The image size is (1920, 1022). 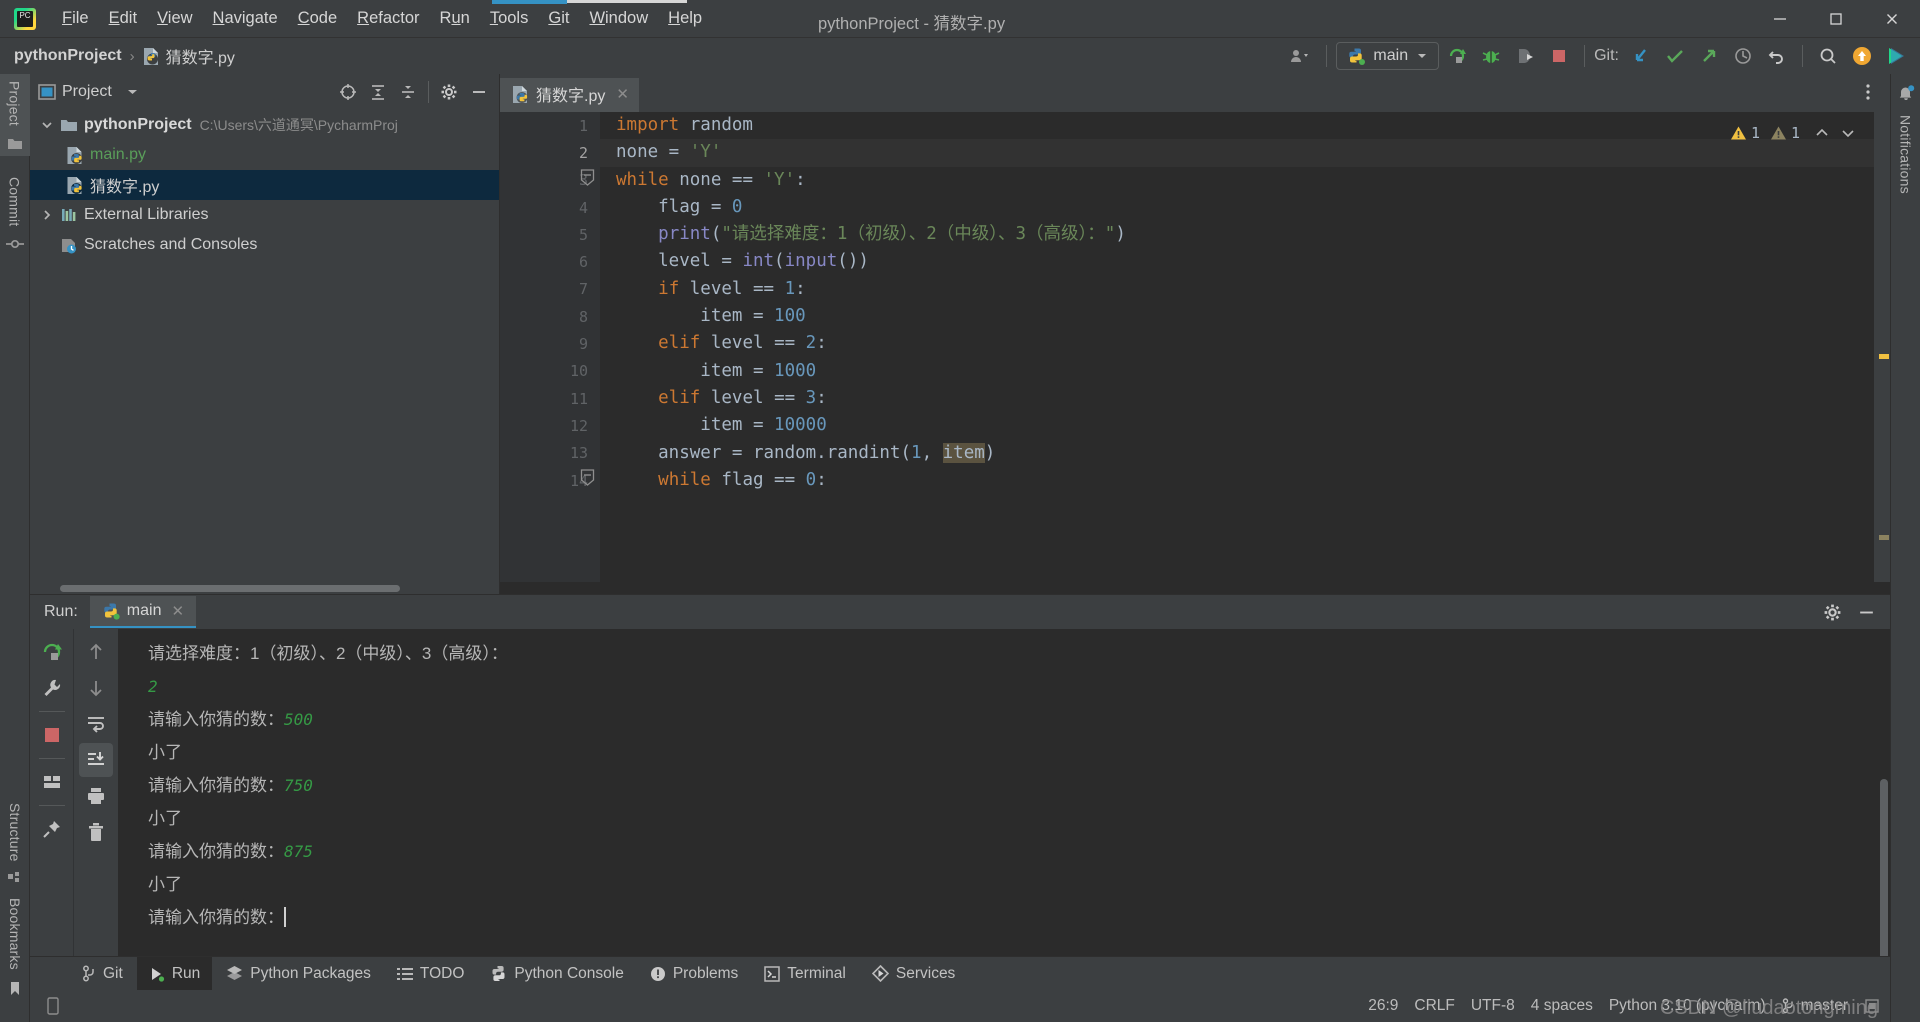 What do you see at coordinates (96, 724) in the screenshot?
I see `soft-wrap-icon` at bounding box center [96, 724].